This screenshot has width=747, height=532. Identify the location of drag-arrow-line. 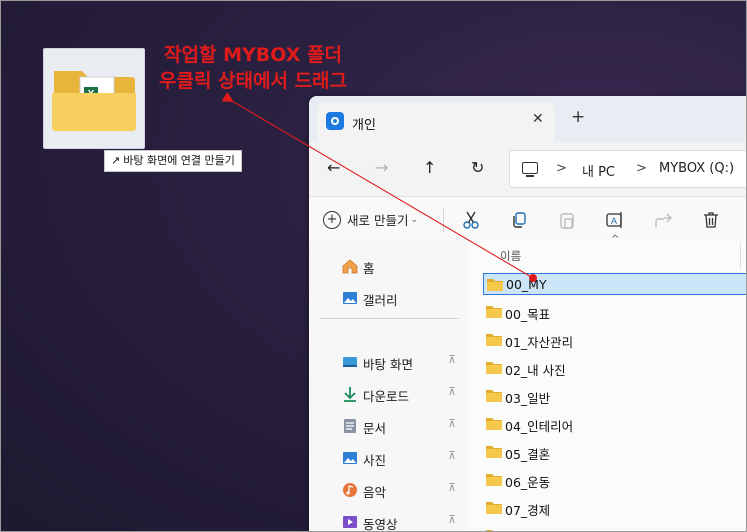
(377, 185).